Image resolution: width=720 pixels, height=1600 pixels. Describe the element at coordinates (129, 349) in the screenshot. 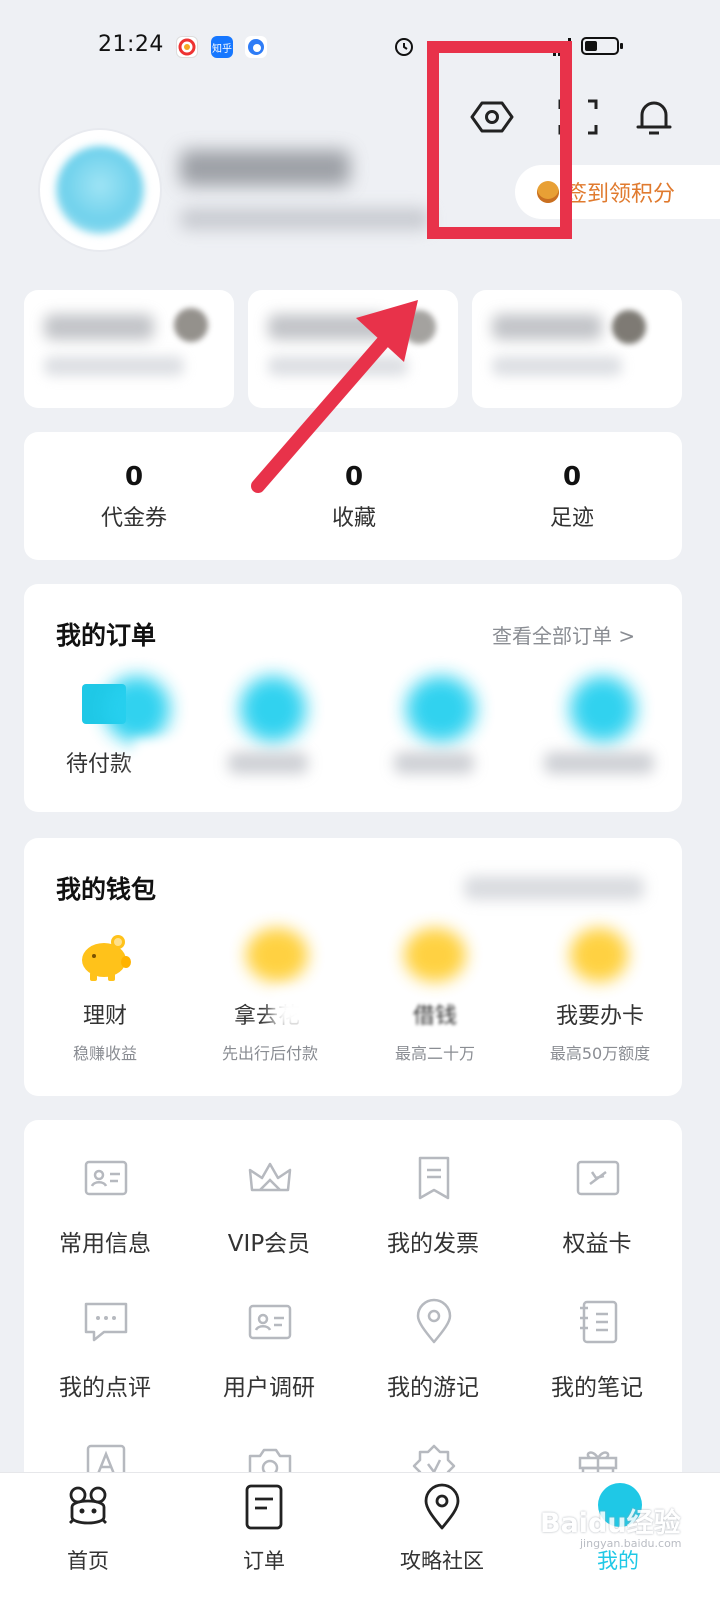

I see `membership-card` at that location.